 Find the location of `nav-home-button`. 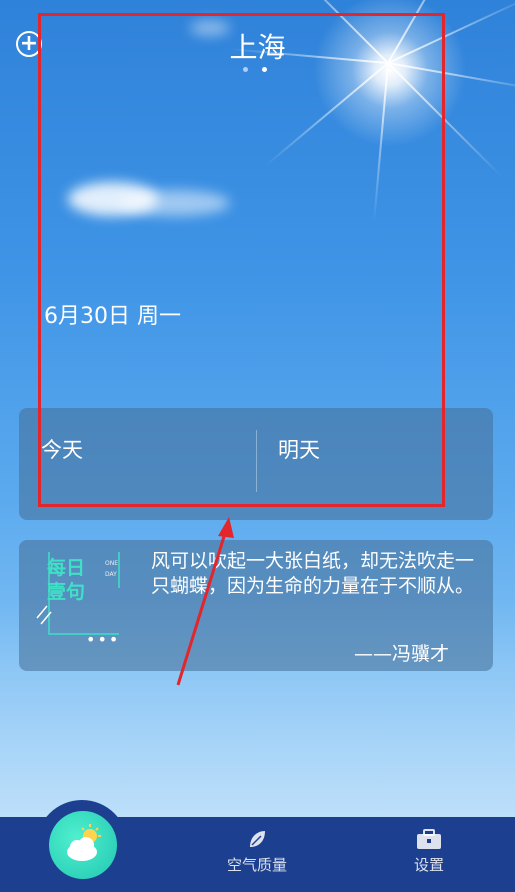

nav-home-button is located at coordinates (83, 845).